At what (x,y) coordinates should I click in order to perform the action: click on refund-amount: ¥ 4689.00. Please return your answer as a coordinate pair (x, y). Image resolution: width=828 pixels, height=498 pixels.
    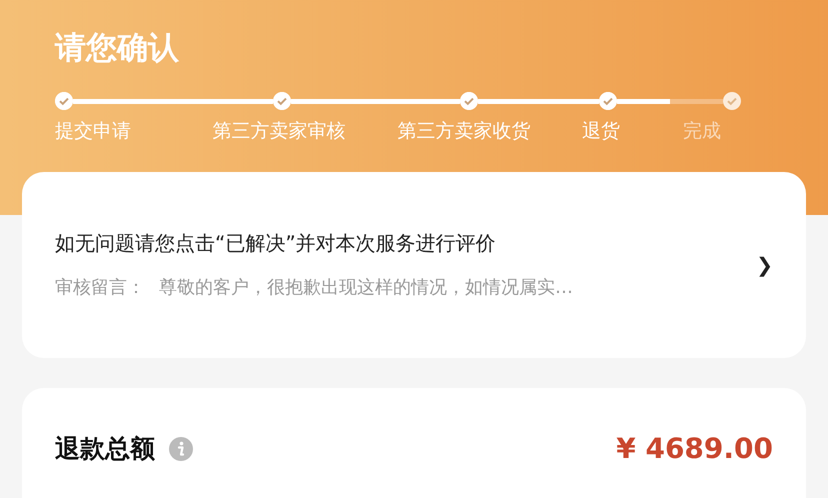
    Looking at the image, I should click on (694, 449).